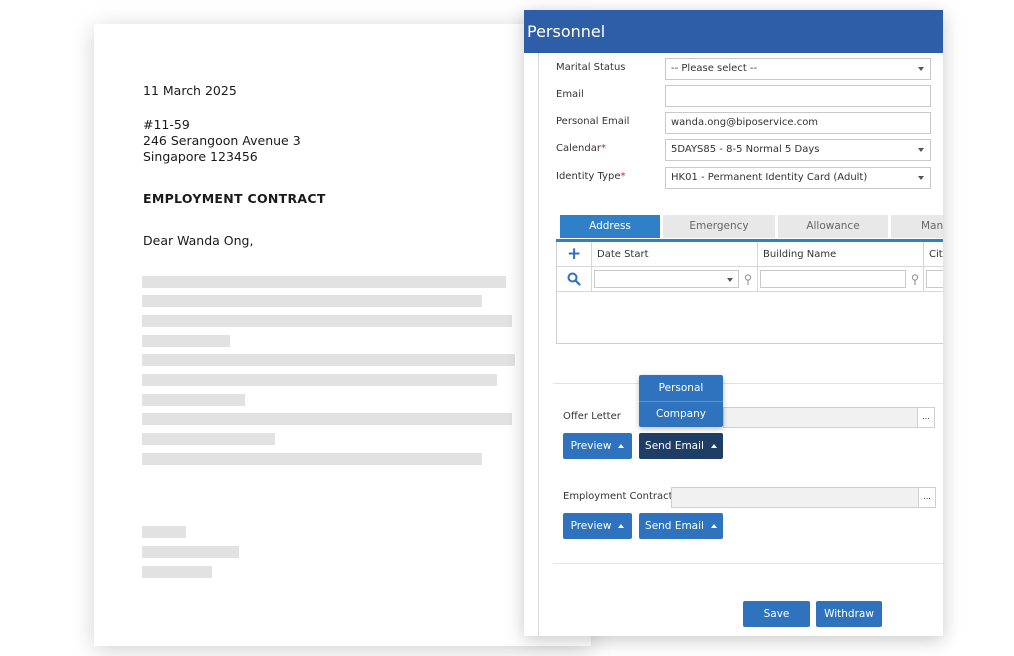 The height and width of the screenshot is (656, 1014). What do you see at coordinates (933, 254) in the screenshot?
I see `column-city: City` at bounding box center [933, 254].